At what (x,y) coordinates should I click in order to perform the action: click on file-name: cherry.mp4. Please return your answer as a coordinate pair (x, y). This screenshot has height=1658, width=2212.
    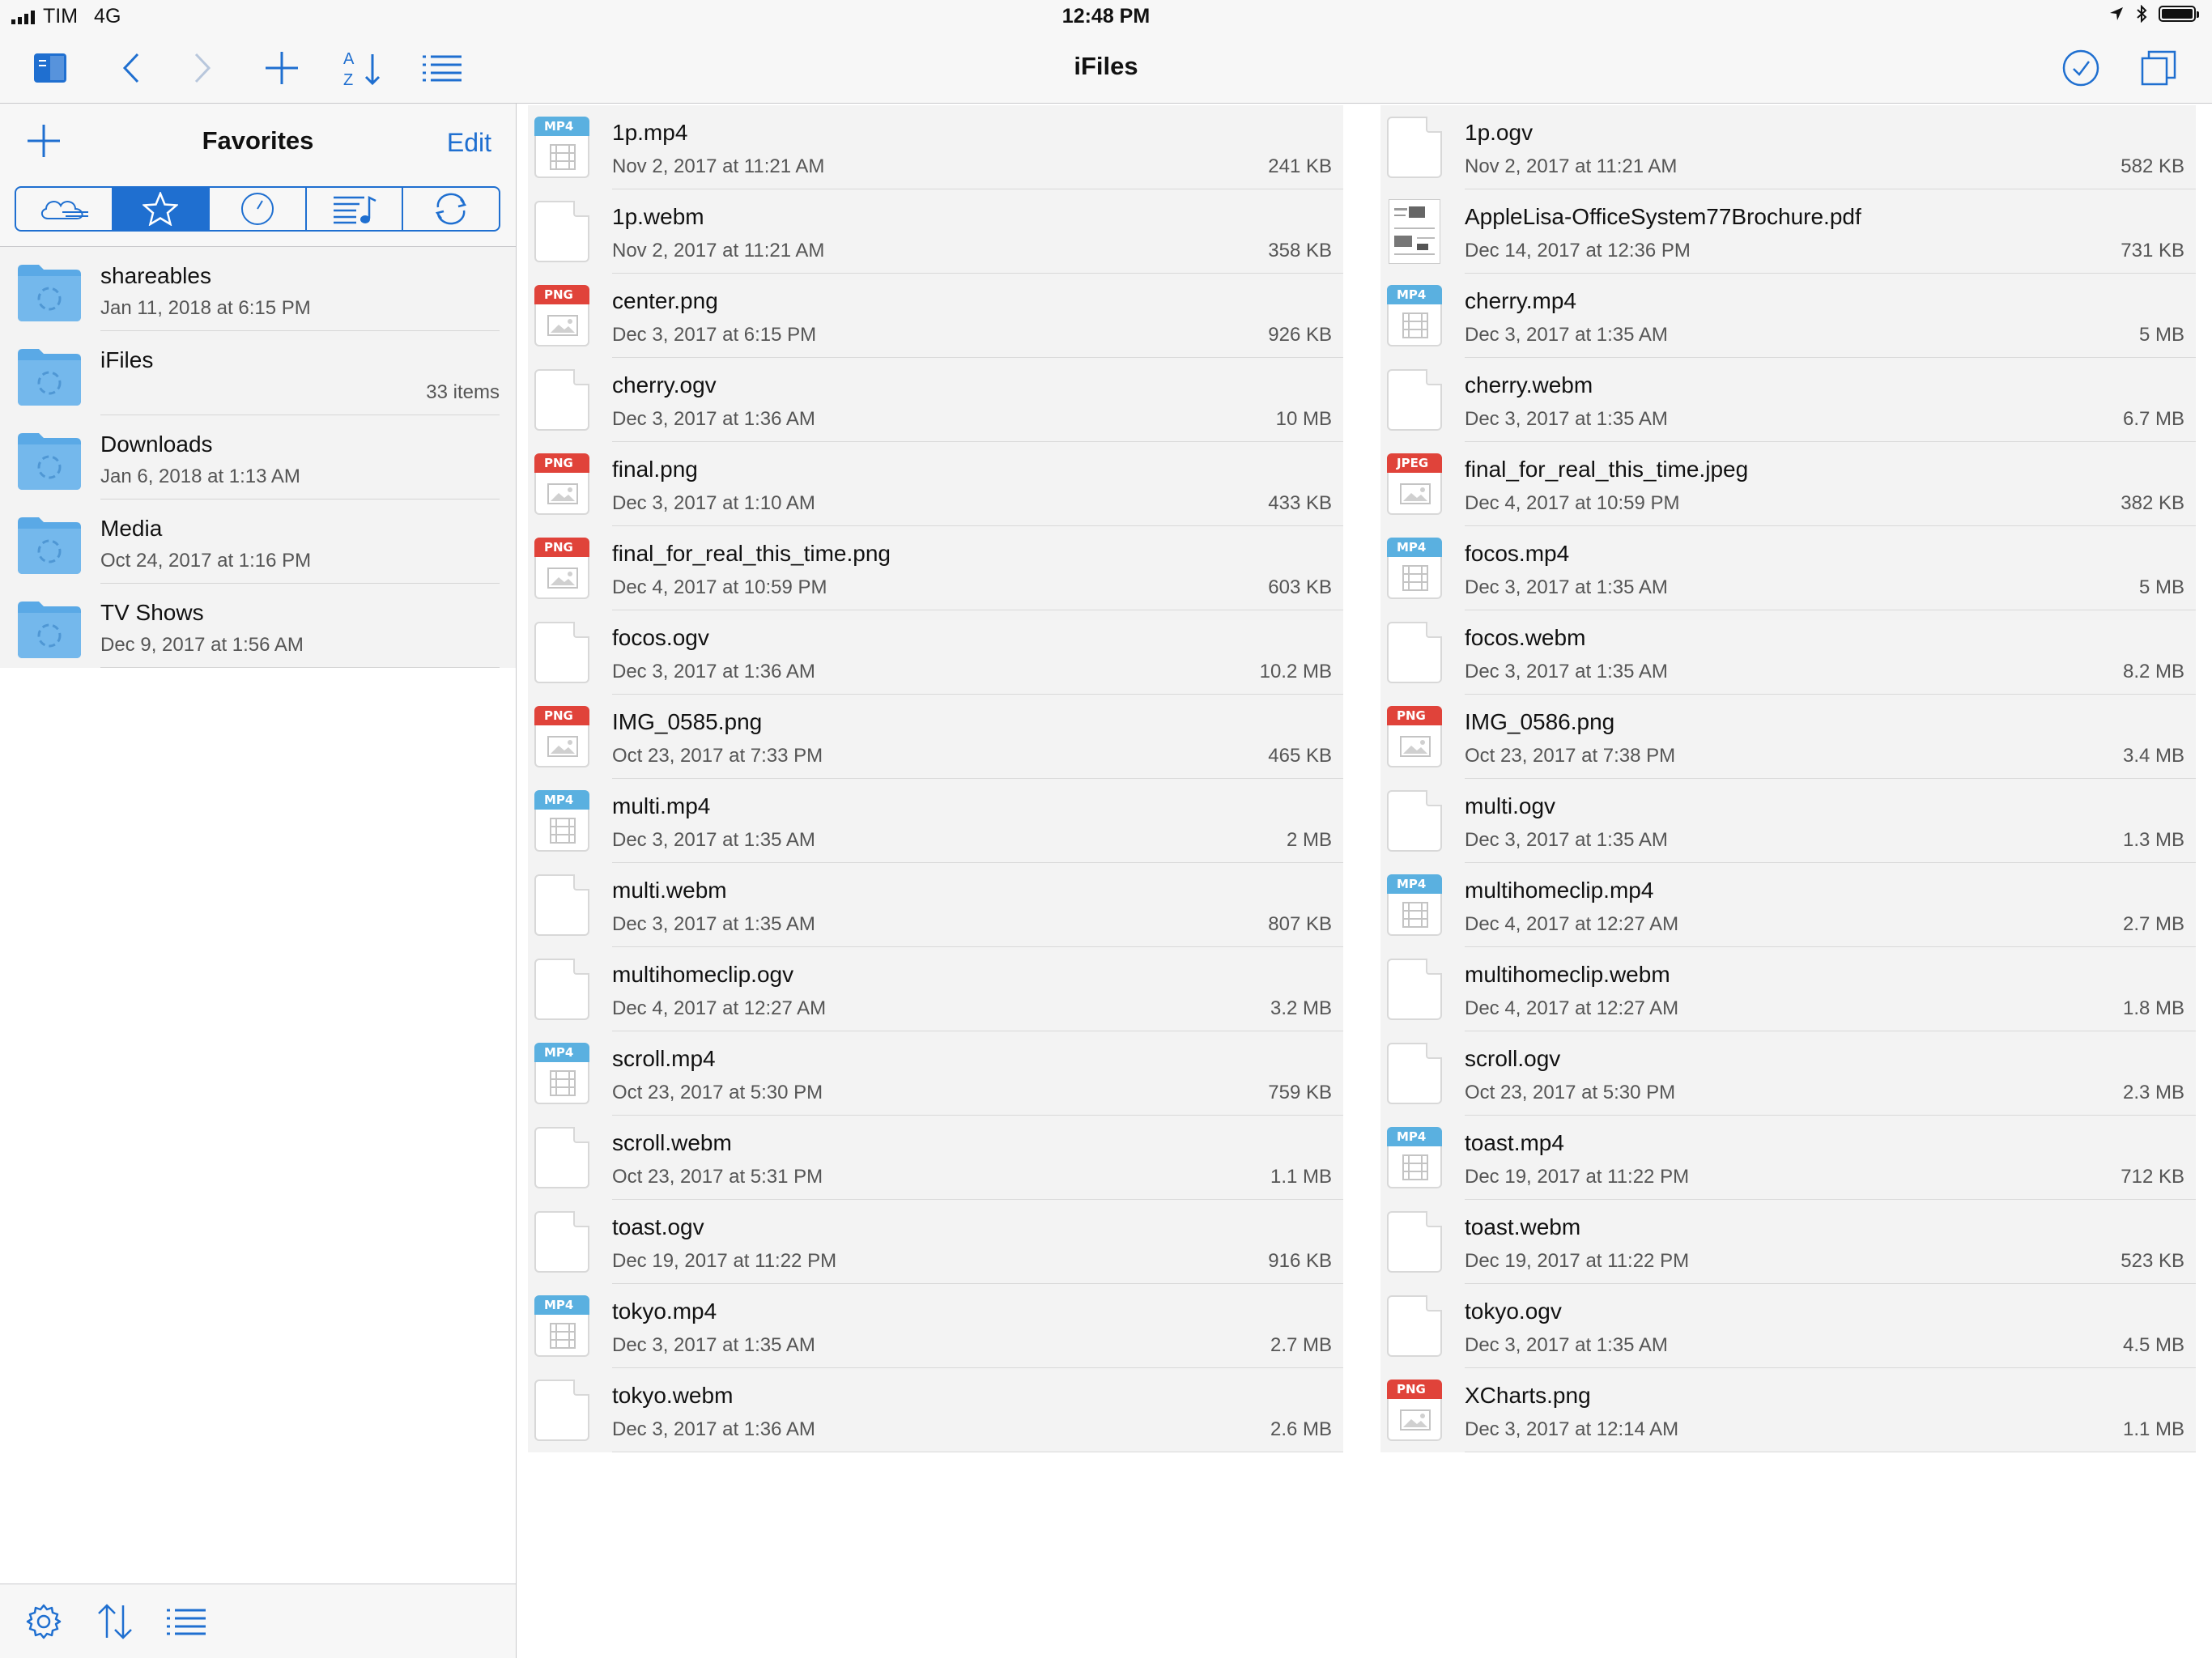
    Looking at the image, I should click on (1521, 300).